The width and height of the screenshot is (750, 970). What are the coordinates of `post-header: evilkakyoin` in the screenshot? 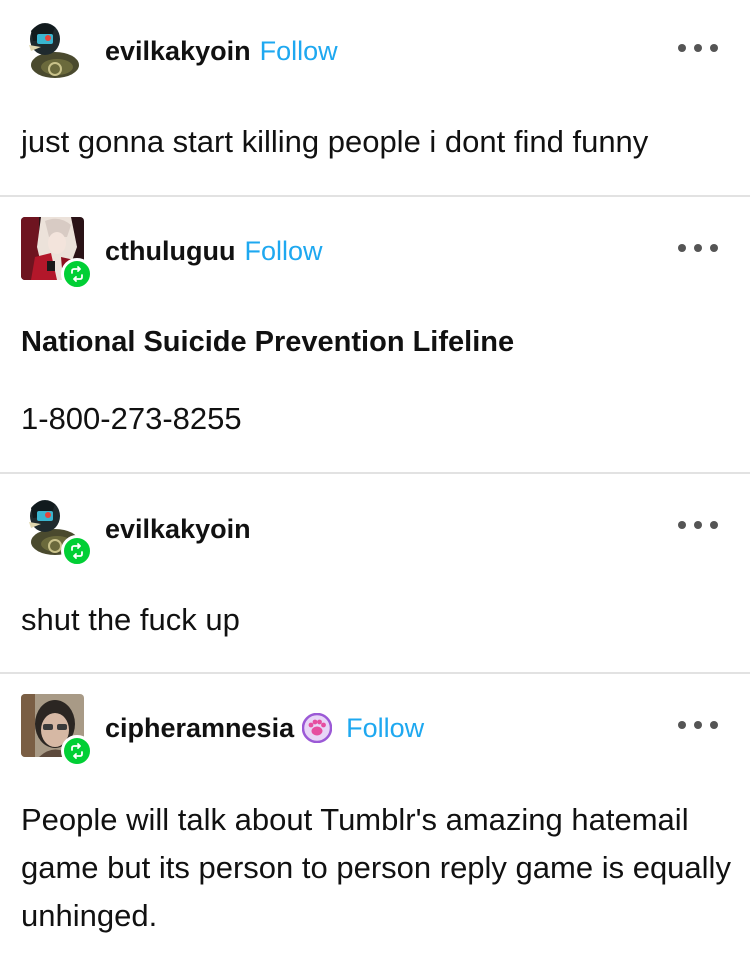 It's located at (178, 529).